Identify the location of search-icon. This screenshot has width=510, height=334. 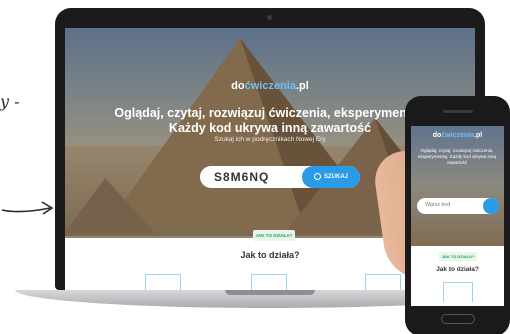
(317, 176).